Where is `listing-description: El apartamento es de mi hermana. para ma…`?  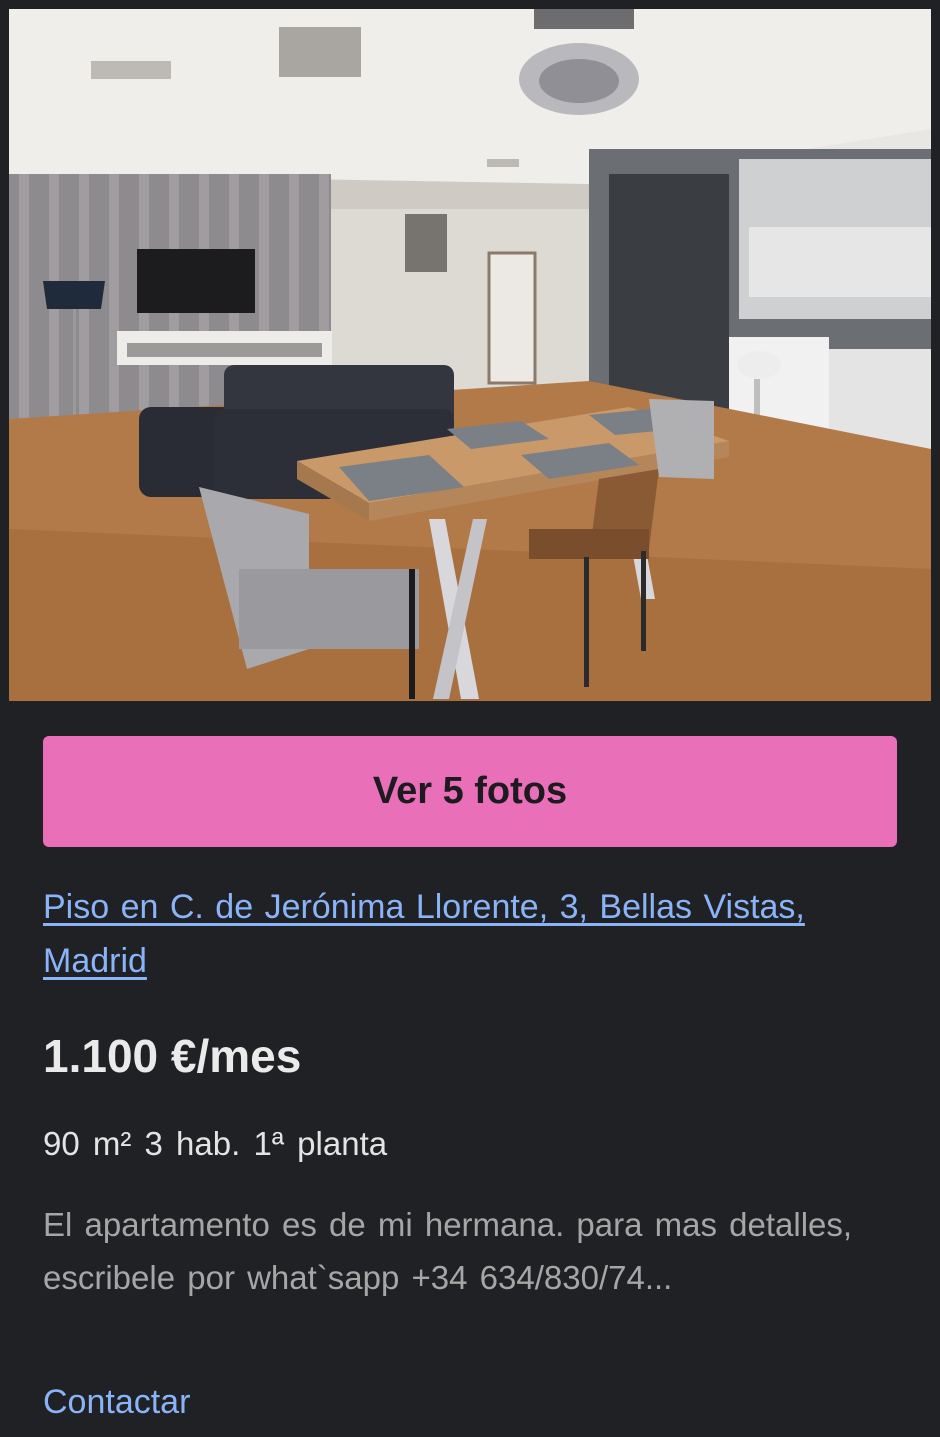
listing-description: El apartamento es de mi hermana. para ma… is located at coordinates (448, 1251).